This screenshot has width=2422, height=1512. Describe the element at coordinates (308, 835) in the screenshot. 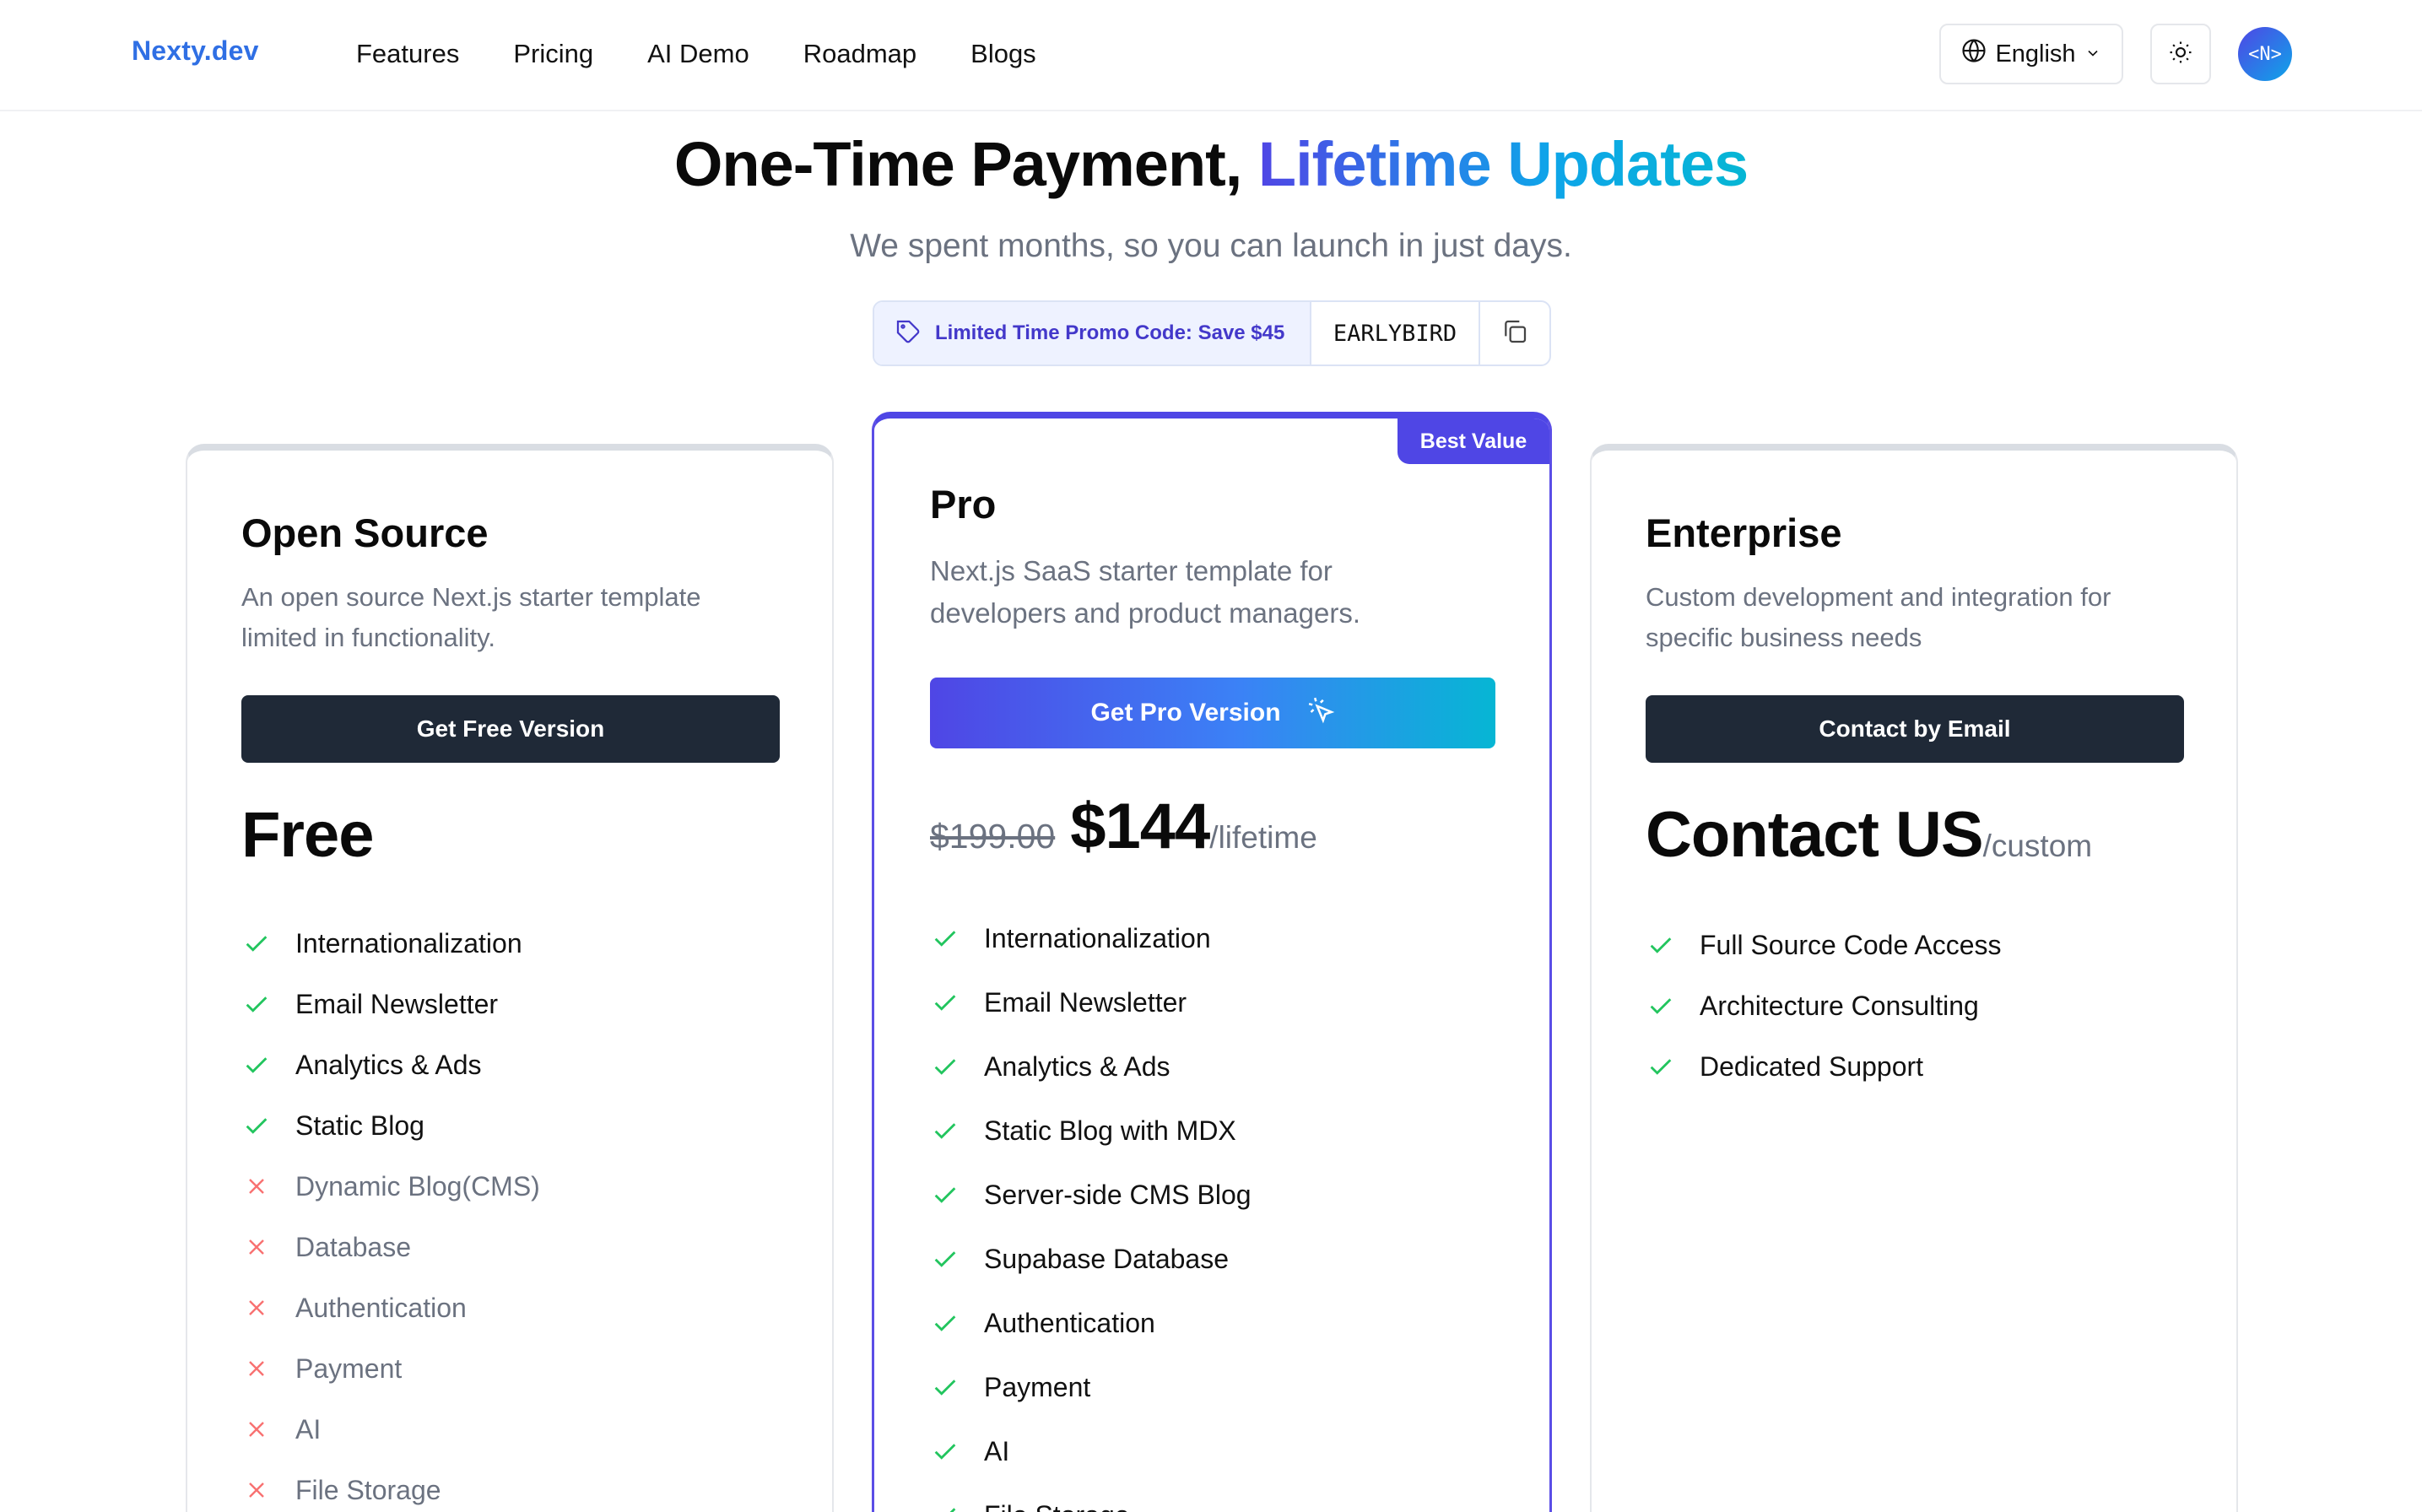

I see `plan-price: Free` at that location.